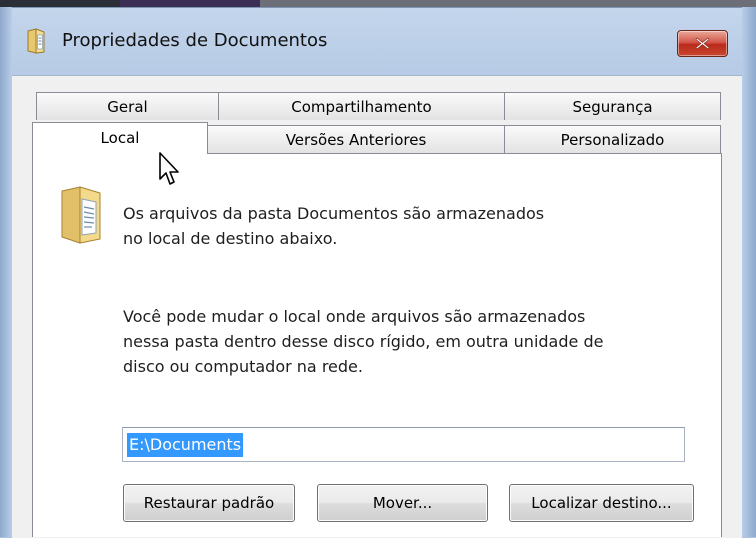  What do you see at coordinates (127, 106) in the screenshot?
I see `tab-geral: Geral` at bounding box center [127, 106].